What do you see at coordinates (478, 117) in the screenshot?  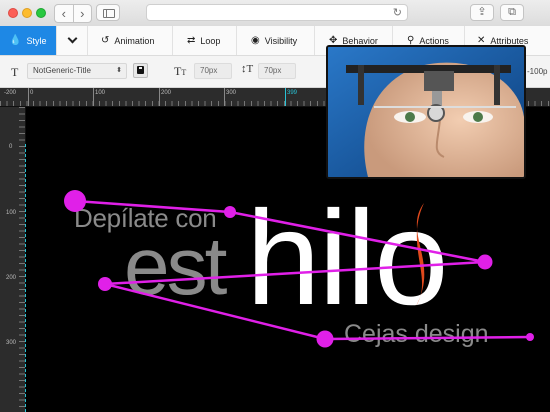 I see `iris-right` at bounding box center [478, 117].